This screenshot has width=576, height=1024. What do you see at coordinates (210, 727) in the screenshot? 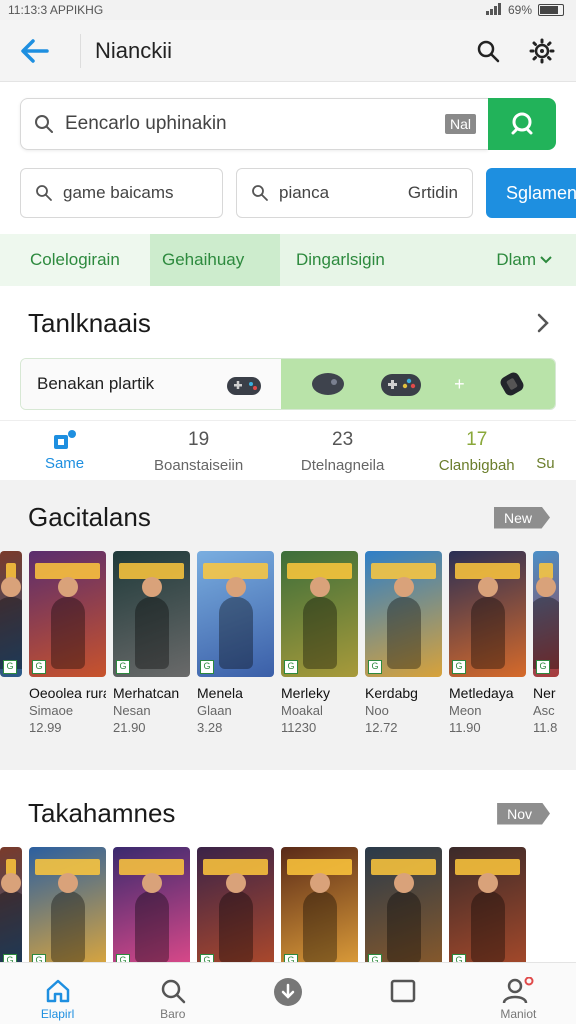
I see `game-price: 3.28` at bounding box center [210, 727].